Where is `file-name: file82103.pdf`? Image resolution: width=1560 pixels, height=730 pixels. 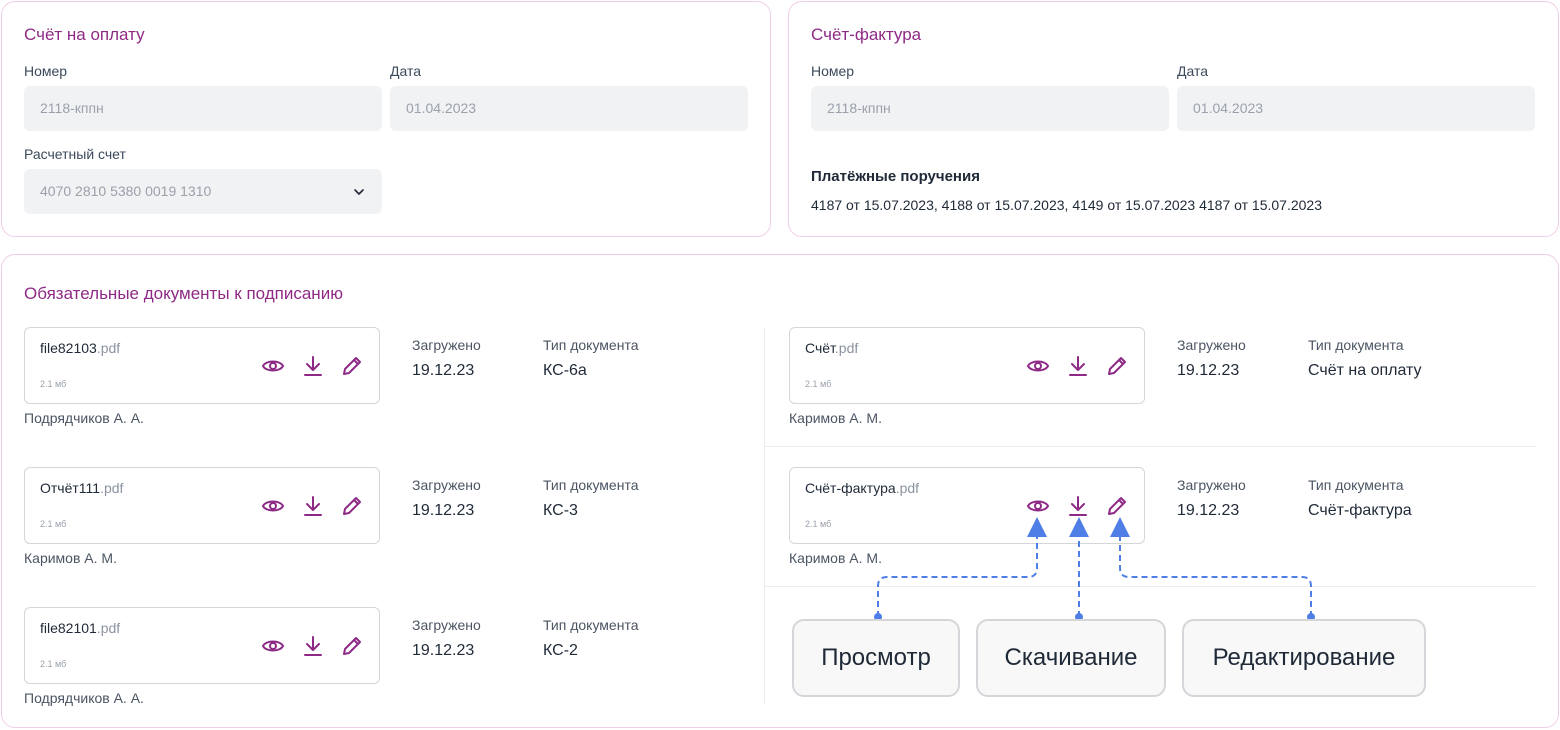 file-name: file82103.pdf is located at coordinates (80, 348).